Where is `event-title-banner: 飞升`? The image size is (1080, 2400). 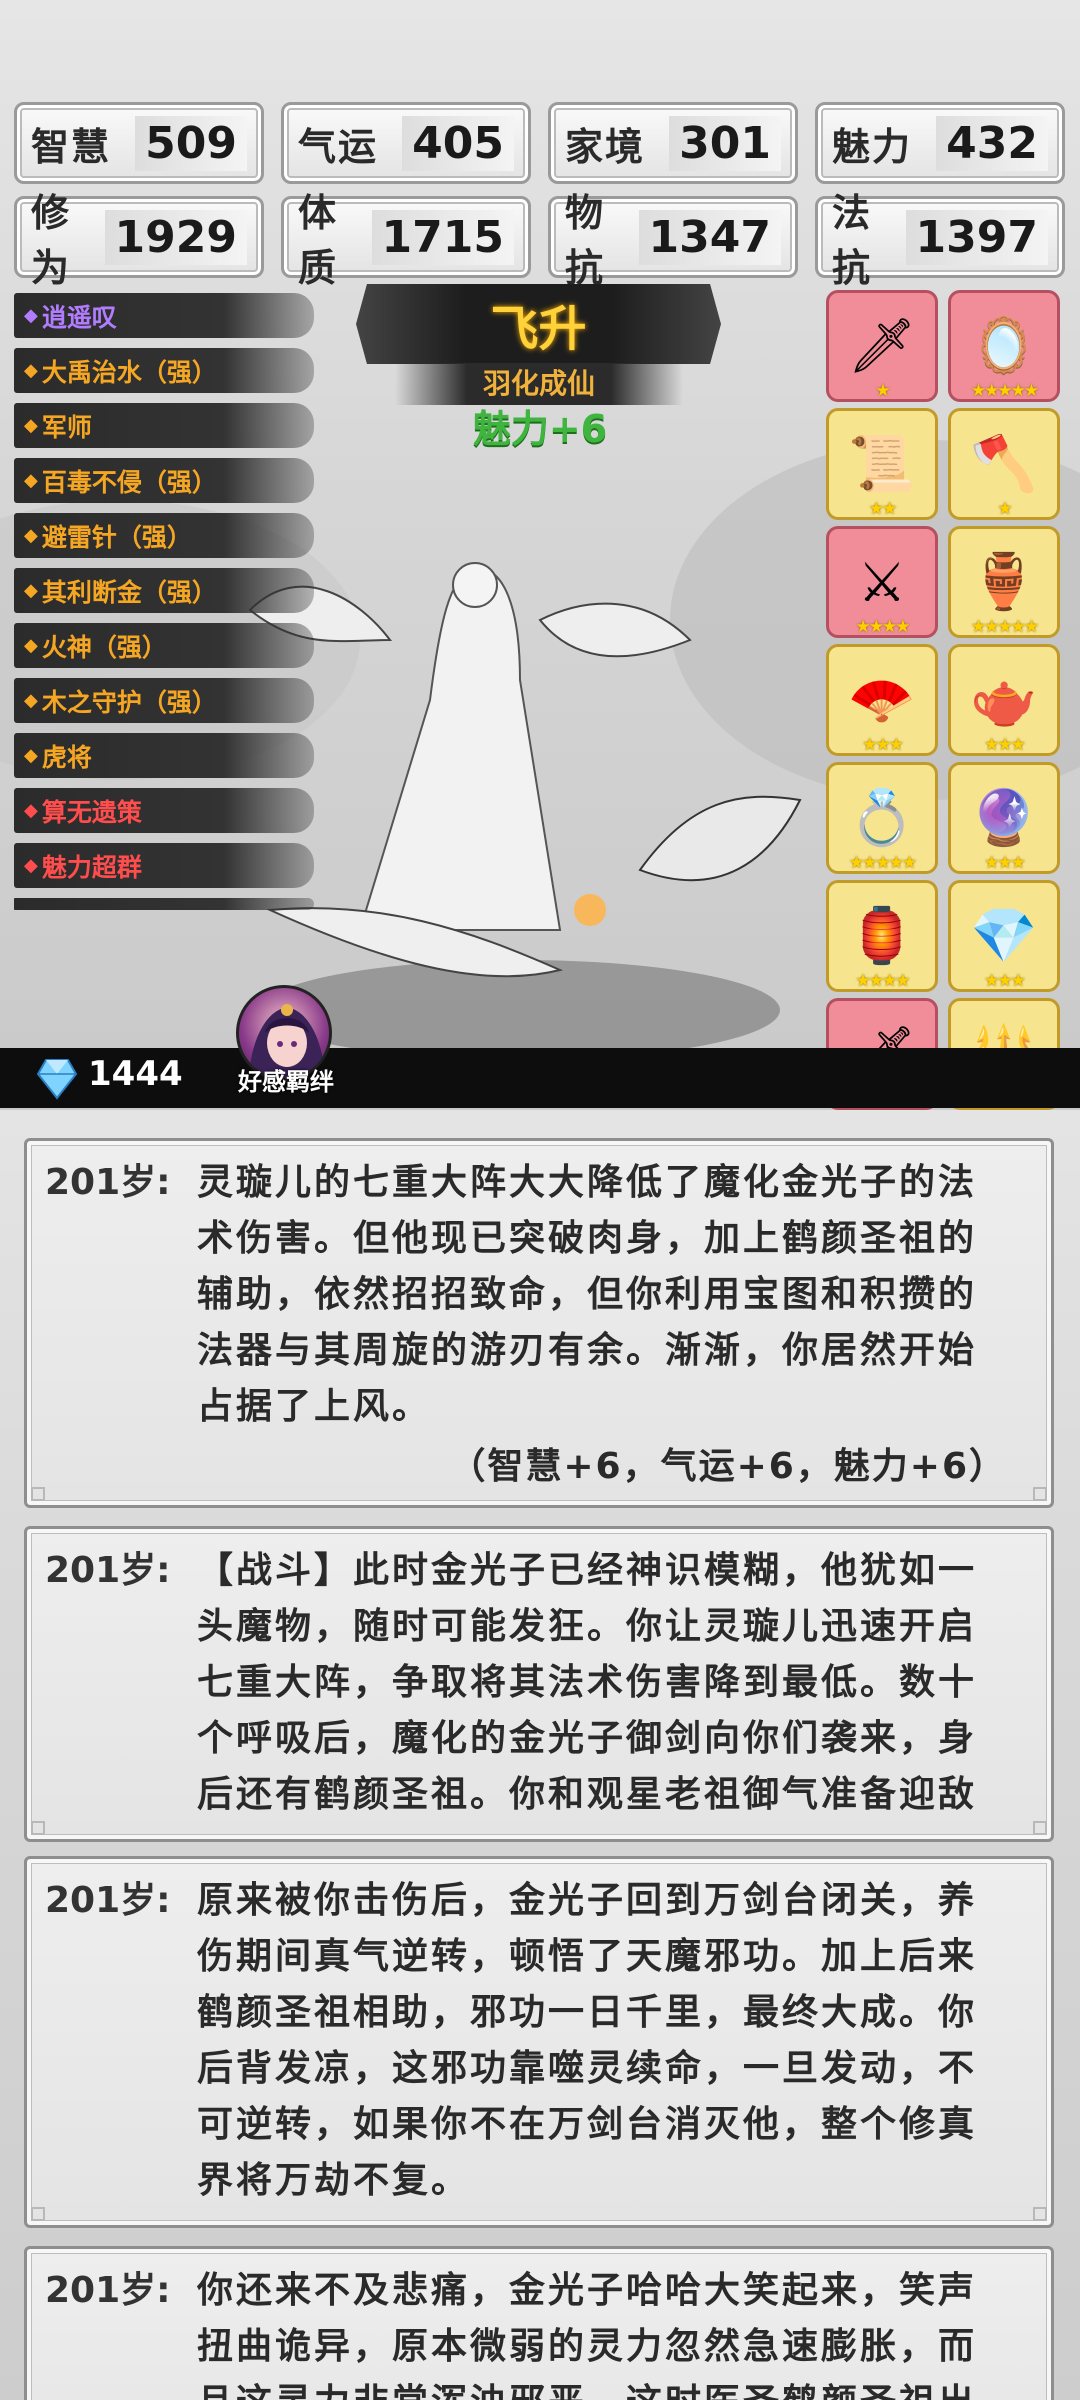
event-title-banner: 飞升 is located at coordinates (538, 324).